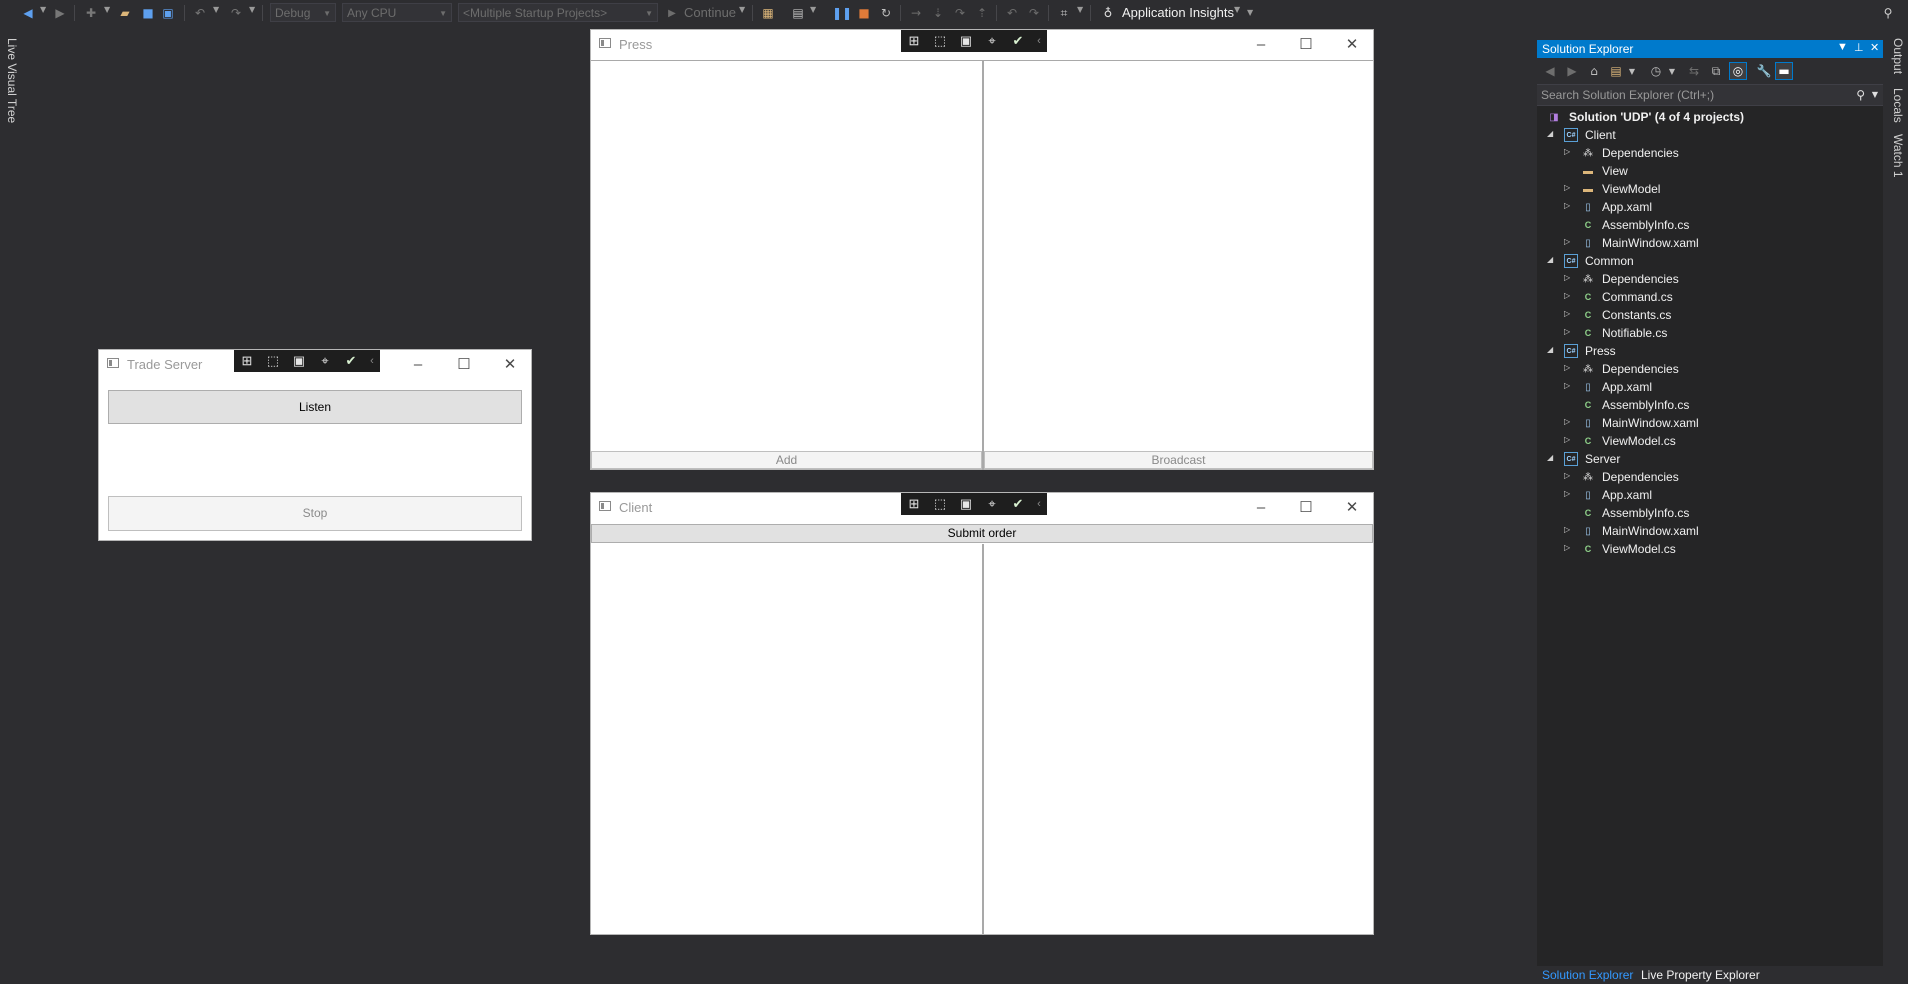  I want to click on sync-with-active-document-icon: ⇆, so click(1694, 71).